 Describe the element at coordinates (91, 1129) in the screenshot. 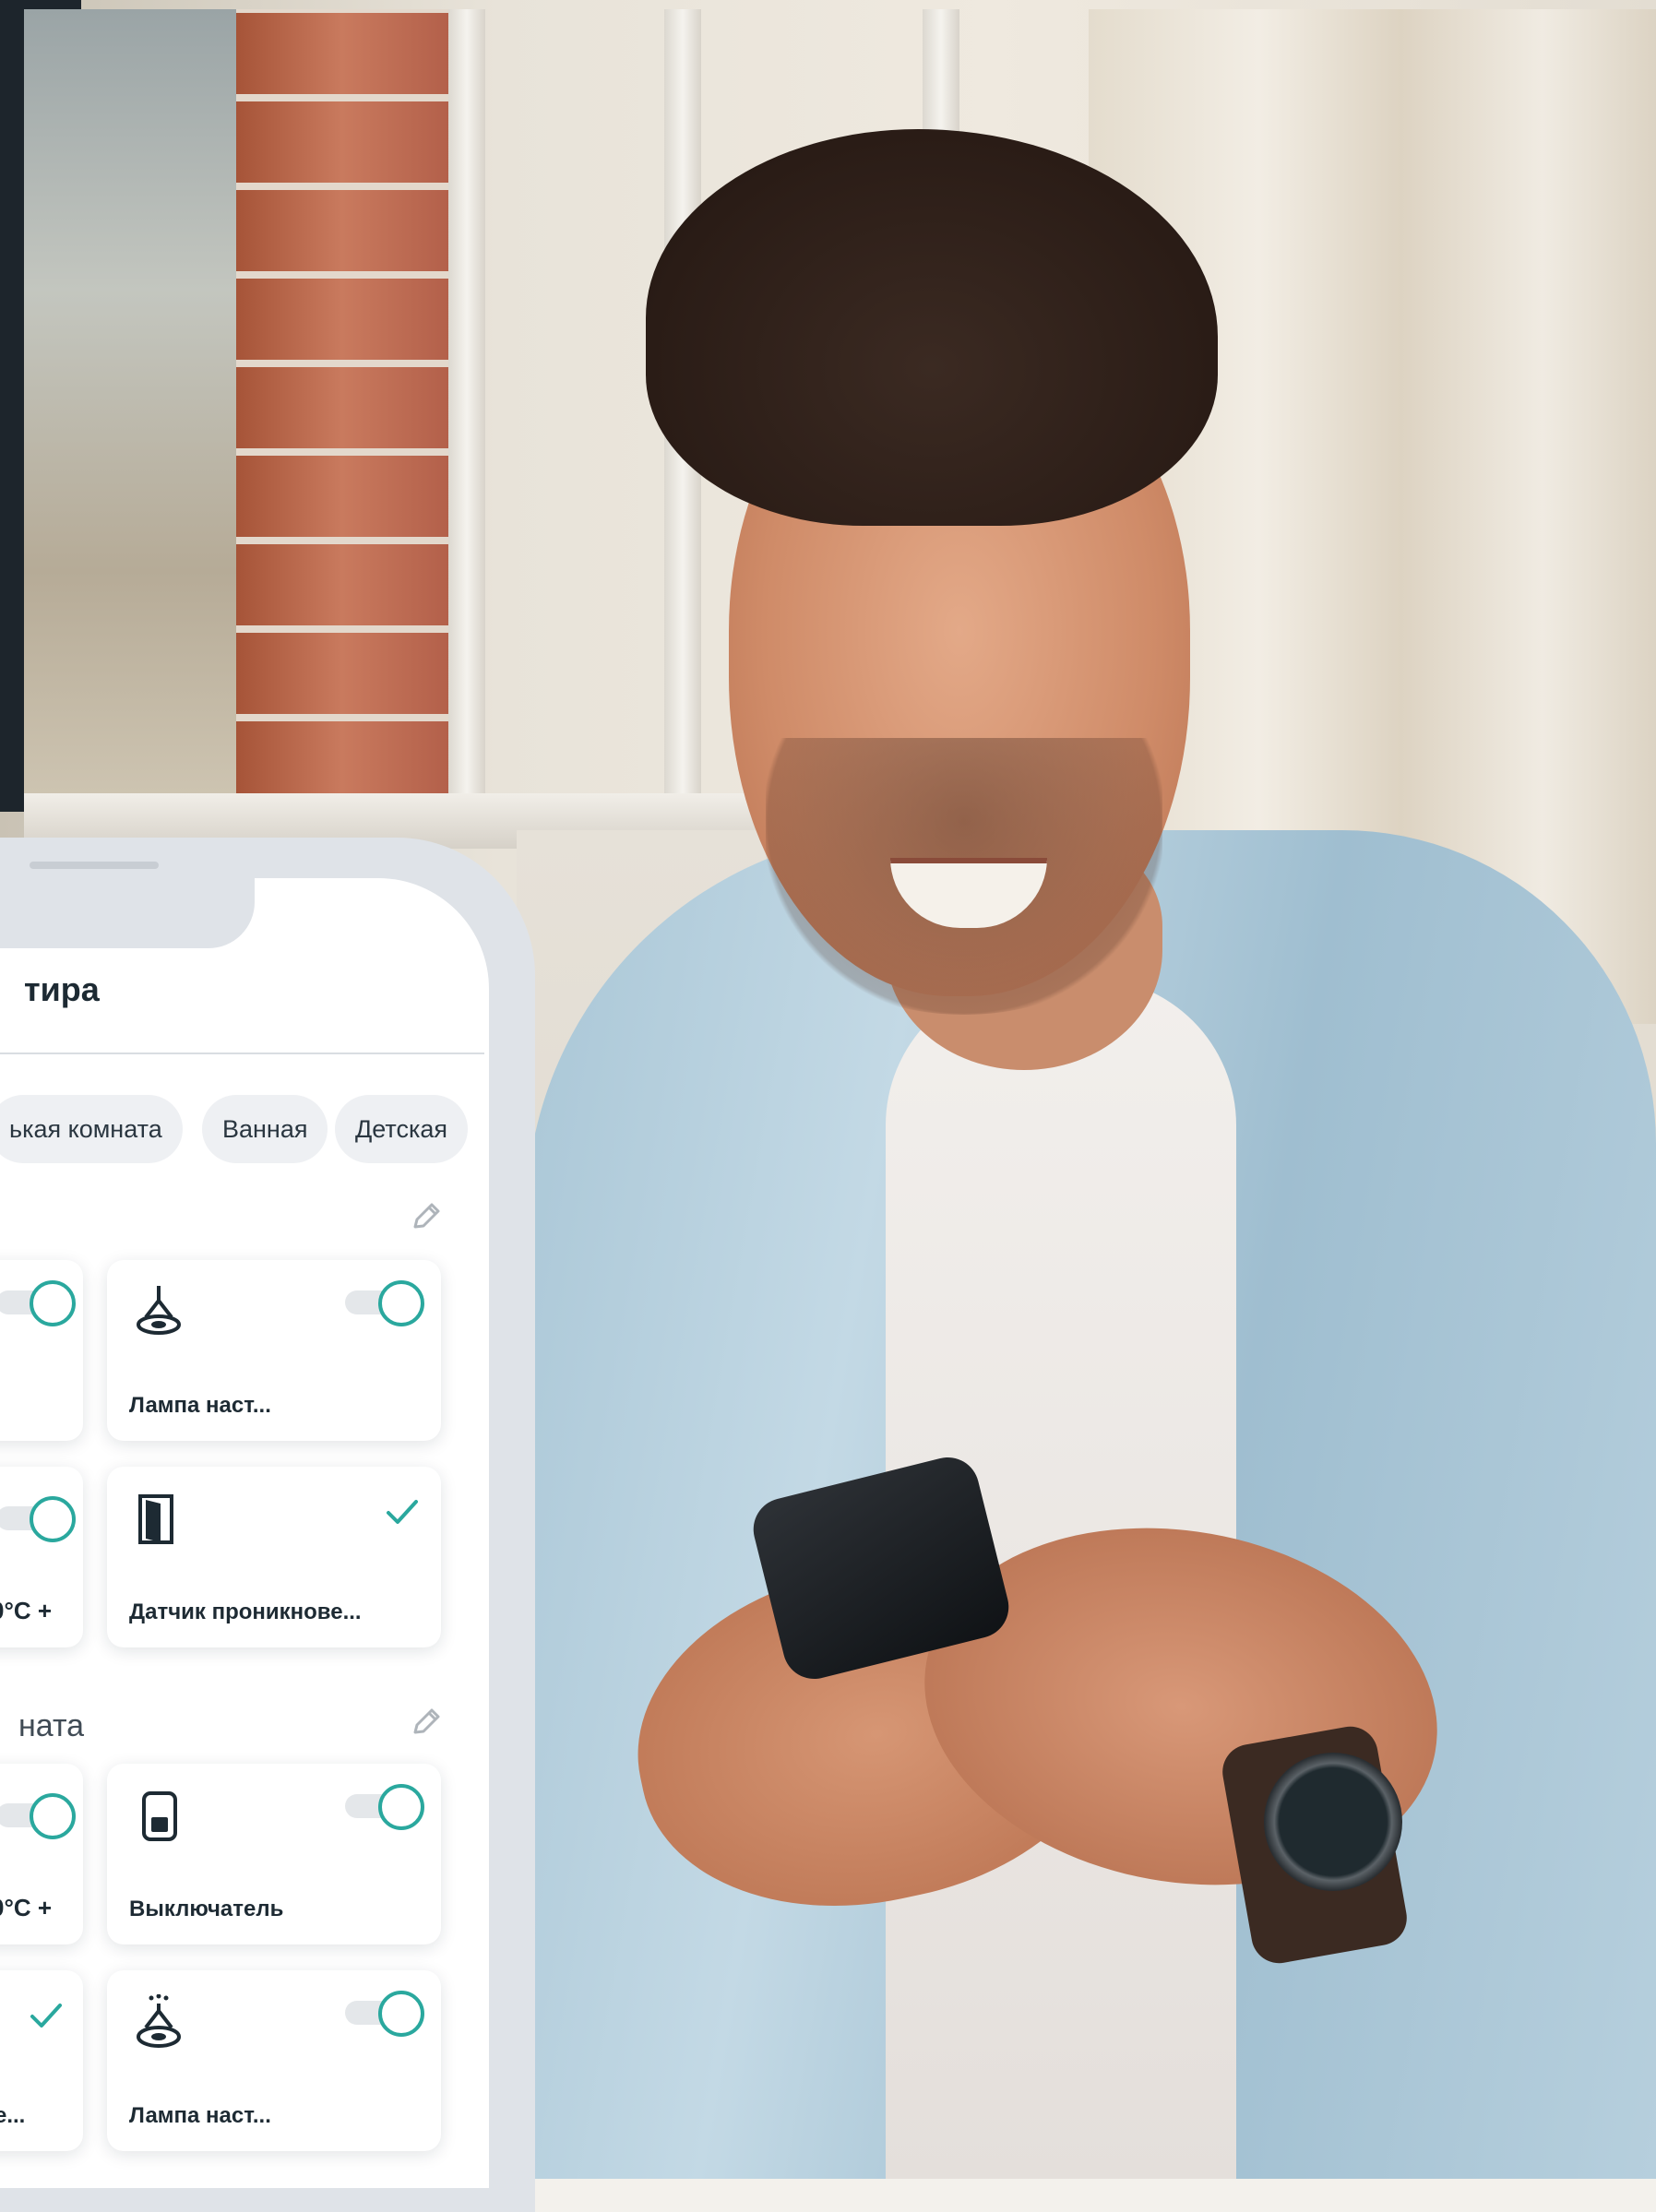

I see `room-chip-living: ькая комната` at that location.